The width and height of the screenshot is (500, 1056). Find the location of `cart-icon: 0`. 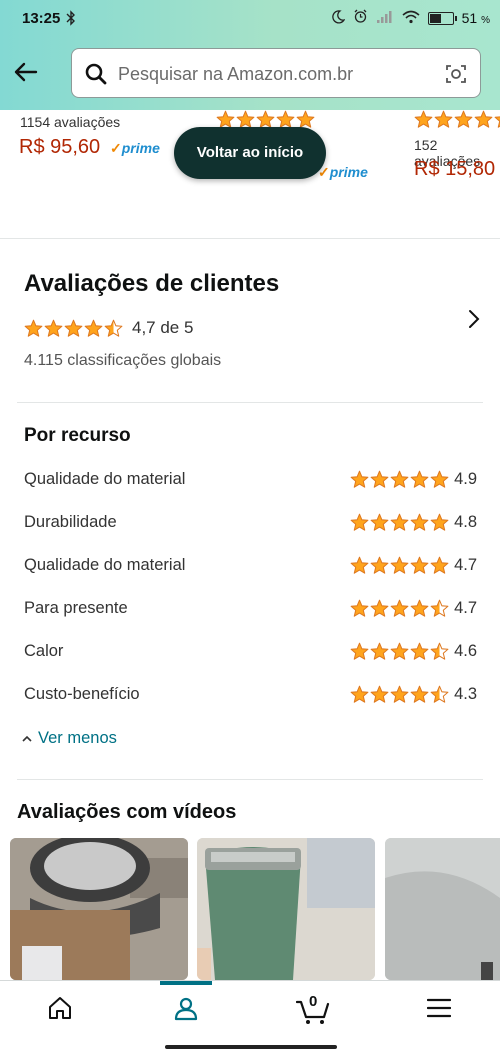

cart-icon: 0 is located at coordinates (312, 1009).